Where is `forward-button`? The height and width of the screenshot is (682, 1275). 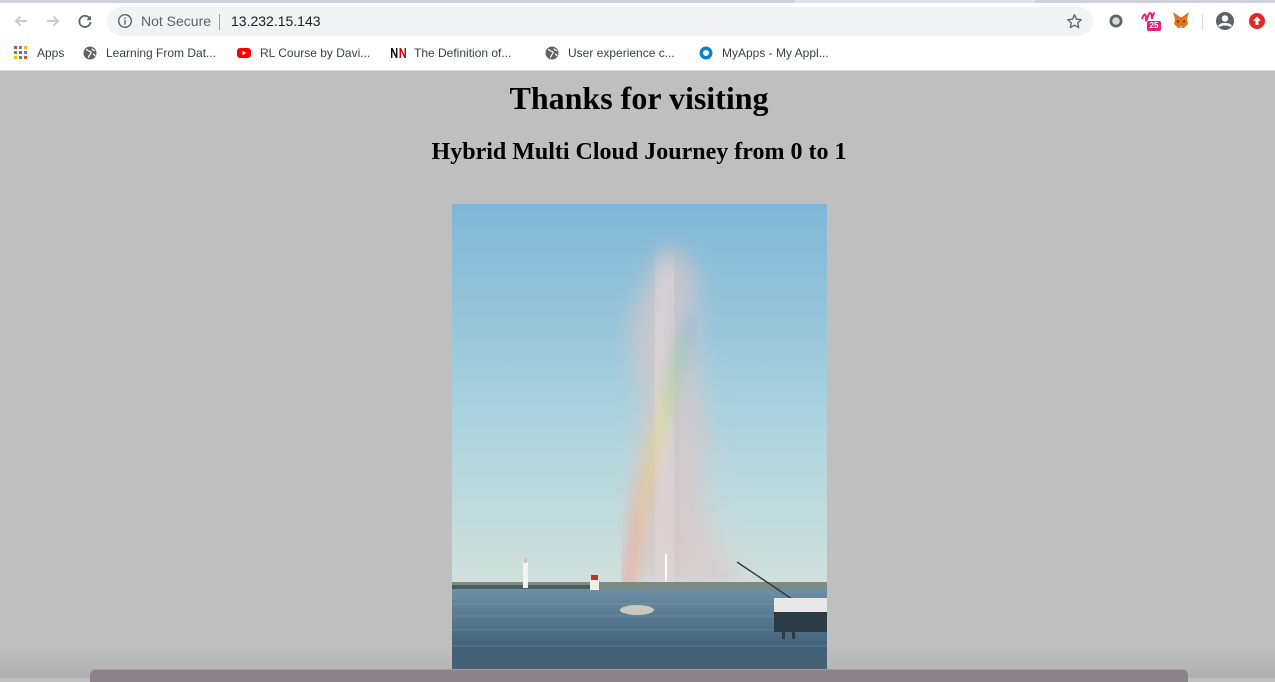
forward-button is located at coordinates (53, 21).